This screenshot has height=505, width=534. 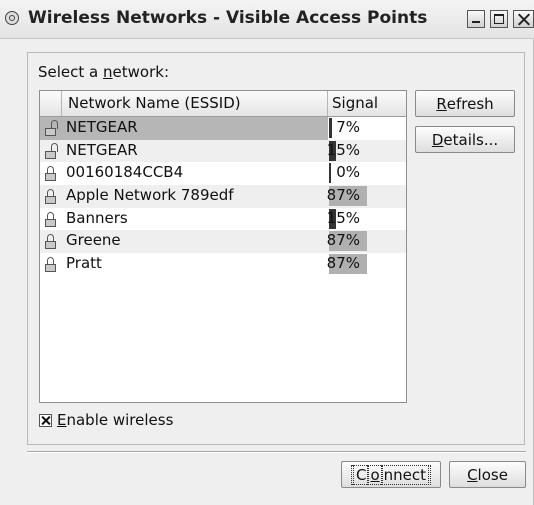 I want to click on close-window-icon, so click(x=523, y=19).